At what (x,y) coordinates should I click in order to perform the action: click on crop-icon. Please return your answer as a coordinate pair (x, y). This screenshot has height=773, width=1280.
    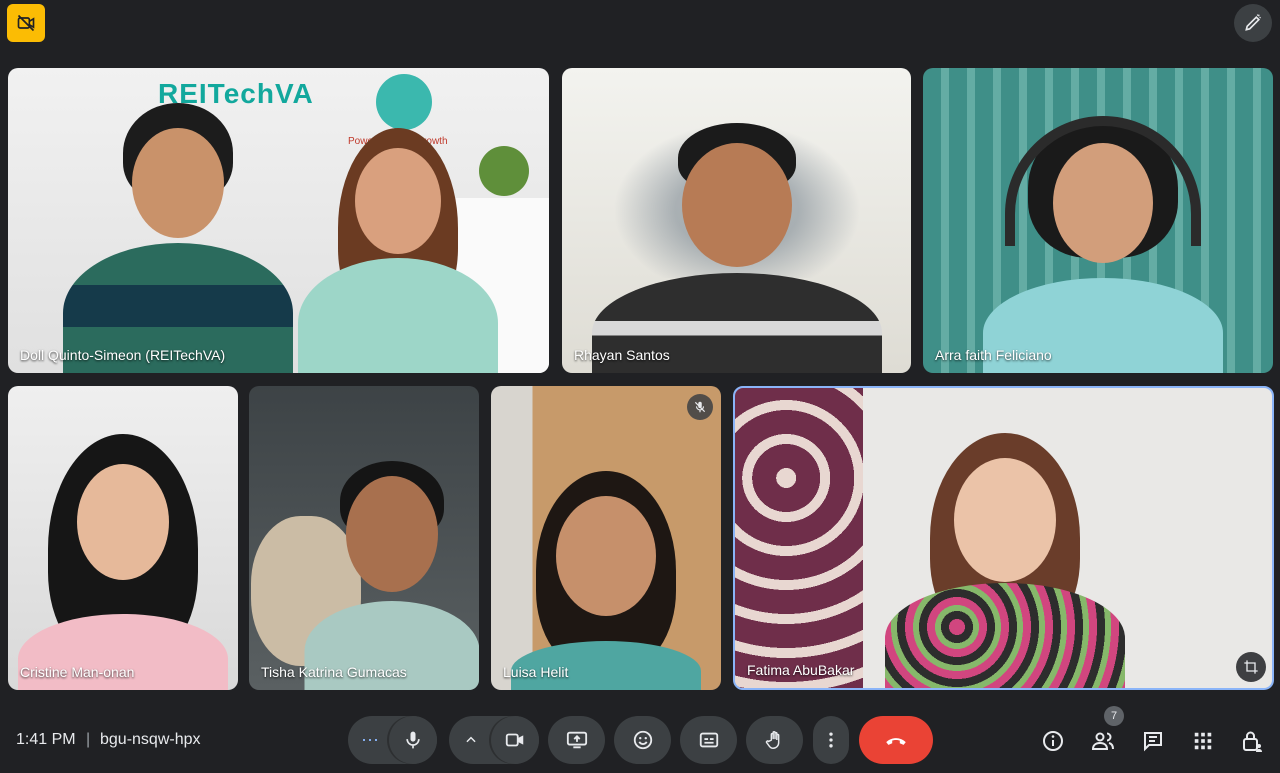
    Looking at the image, I should click on (1251, 667).